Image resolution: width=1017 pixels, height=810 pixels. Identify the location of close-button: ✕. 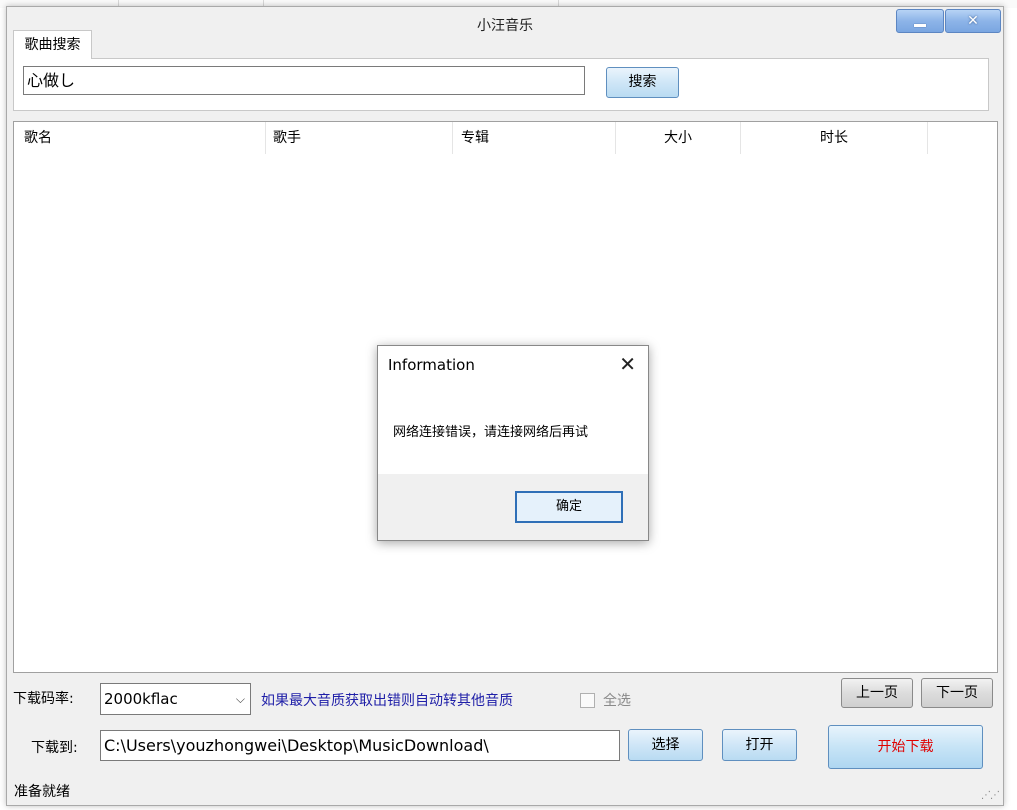
(973, 21).